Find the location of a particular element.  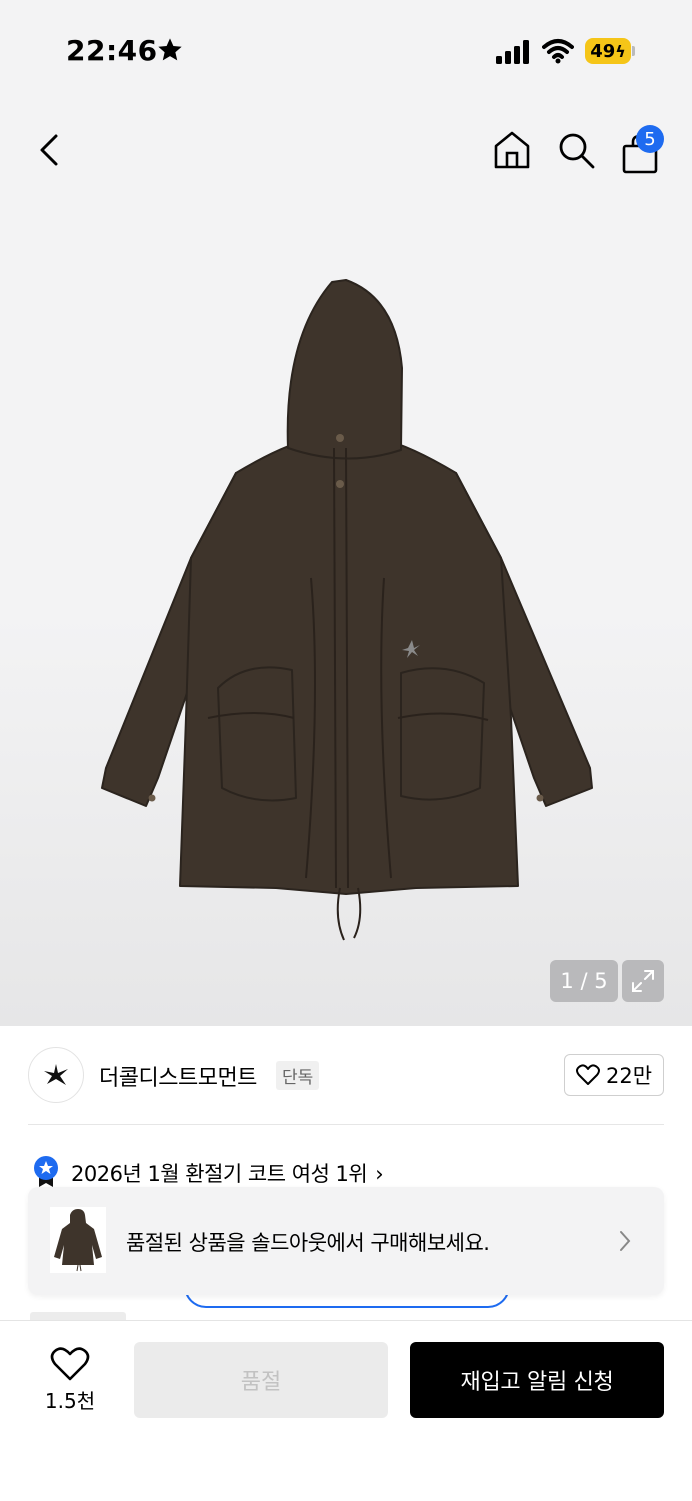

exclusive-tag: 단독 is located at coordinates (298, 1075).